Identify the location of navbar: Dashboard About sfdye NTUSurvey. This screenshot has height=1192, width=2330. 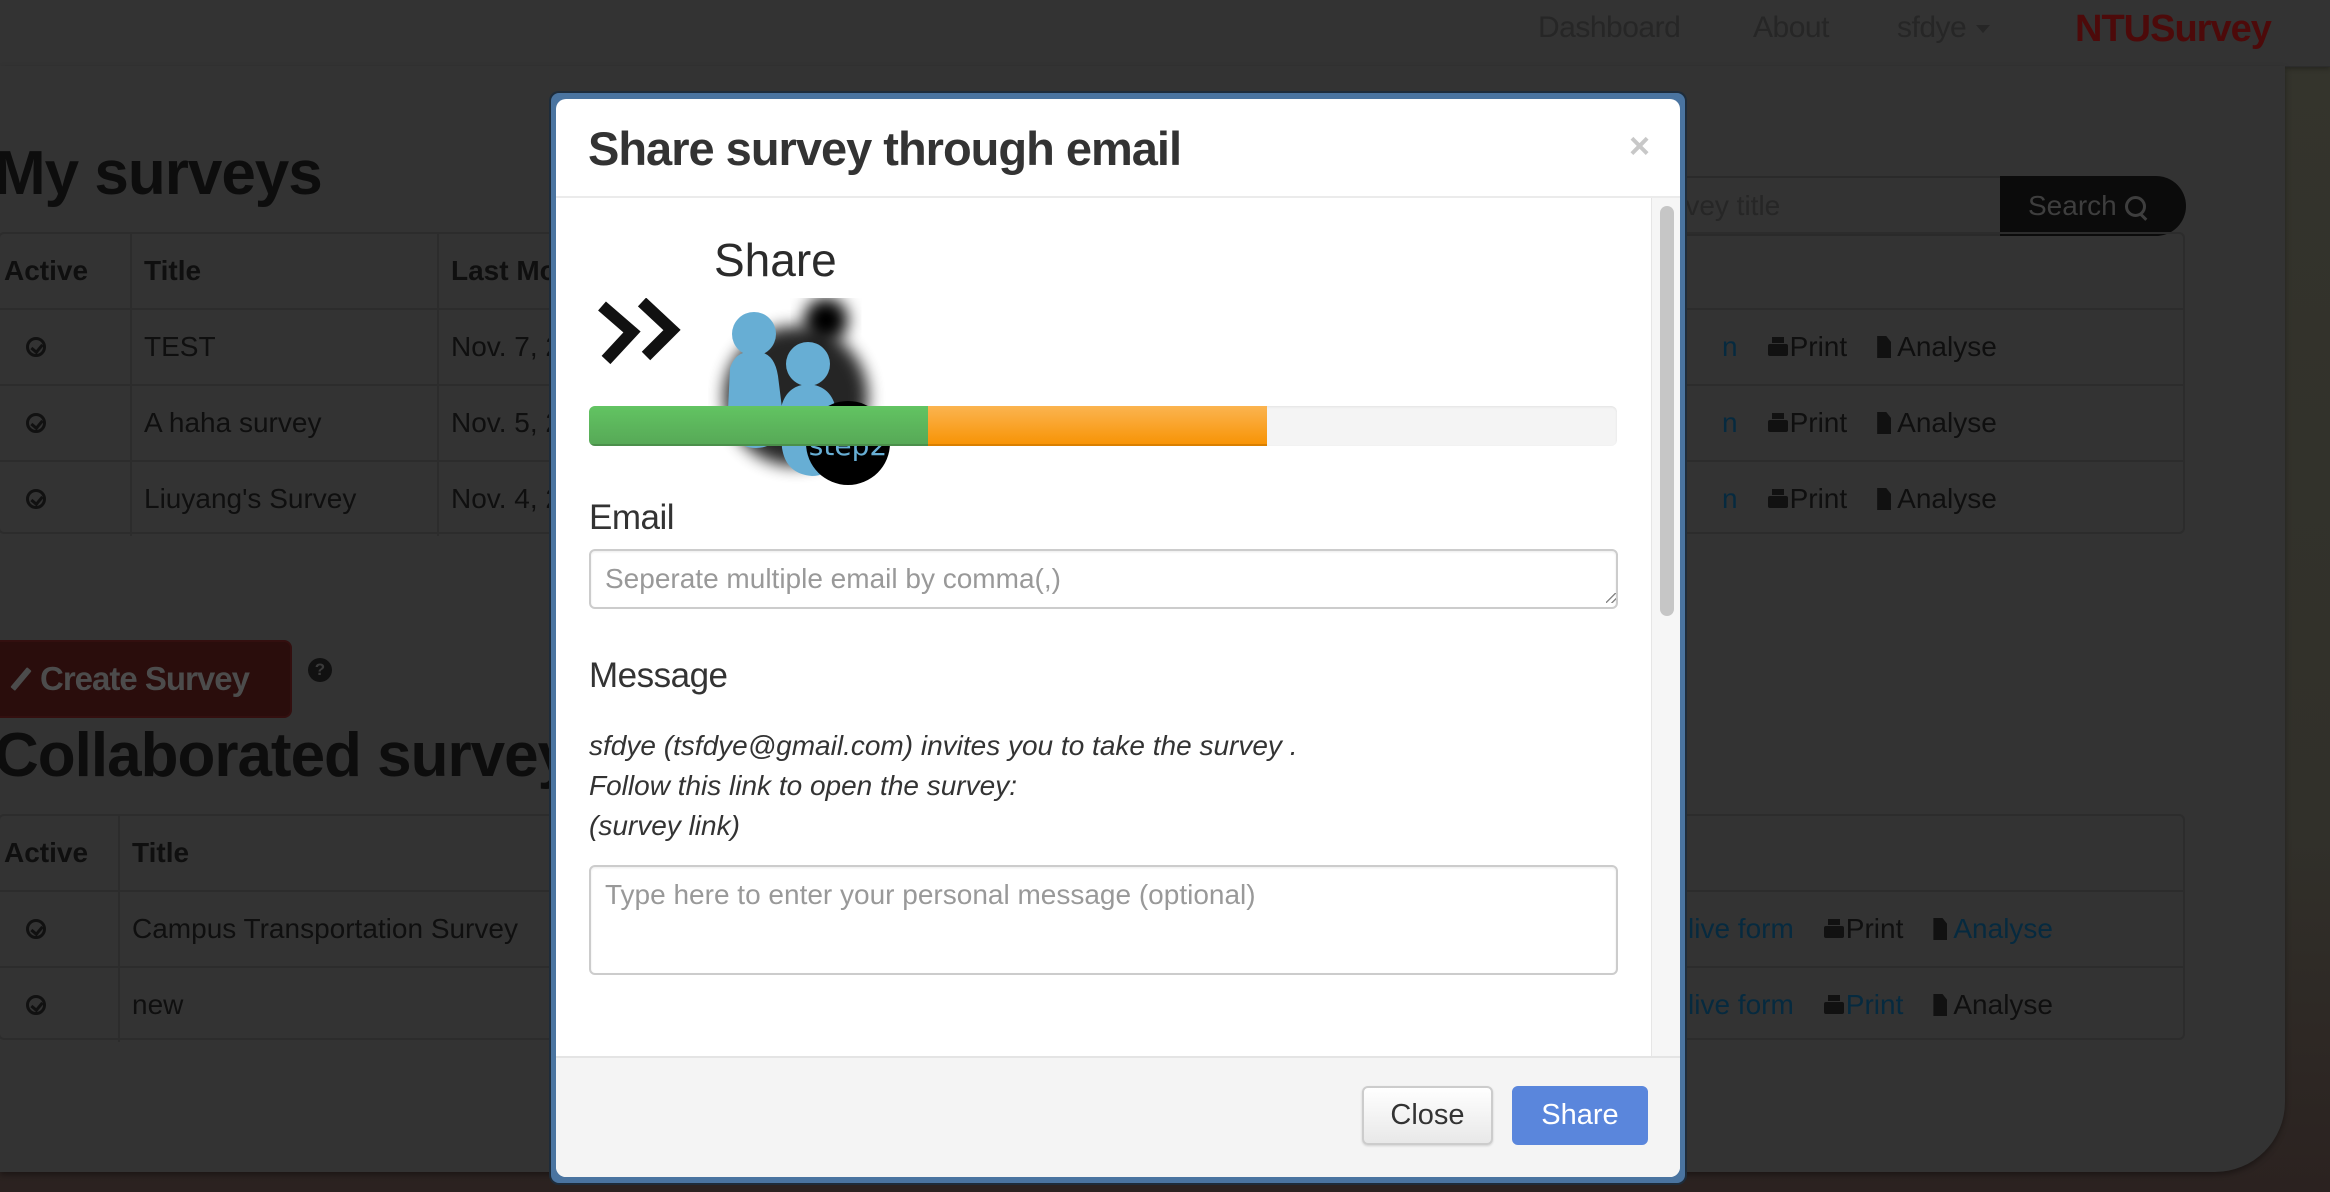
(1165, 33).